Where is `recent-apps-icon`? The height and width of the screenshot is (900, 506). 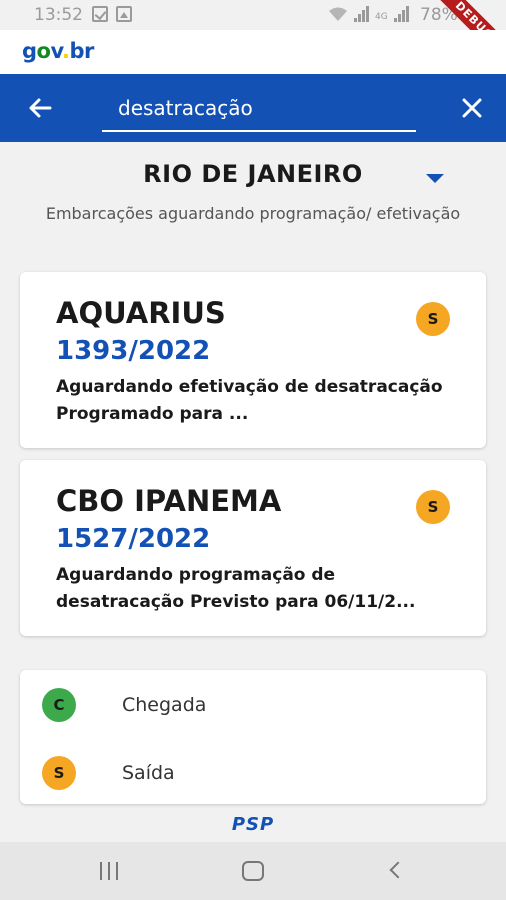 recent-apps-icon is located at coordinates (109, 871).